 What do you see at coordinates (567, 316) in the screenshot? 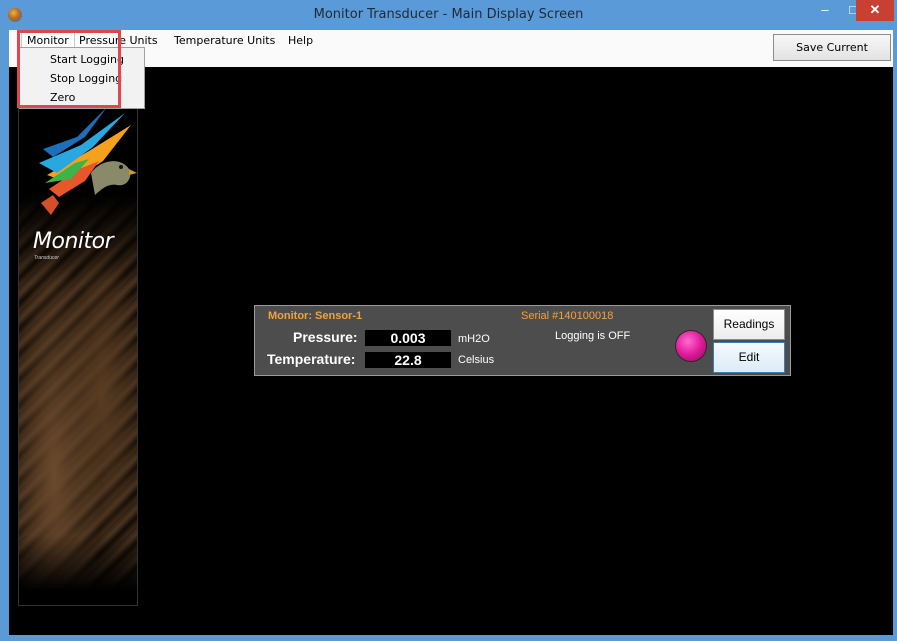
I see `serial-number: Serial #140100018` at bounding box center [567, 316].